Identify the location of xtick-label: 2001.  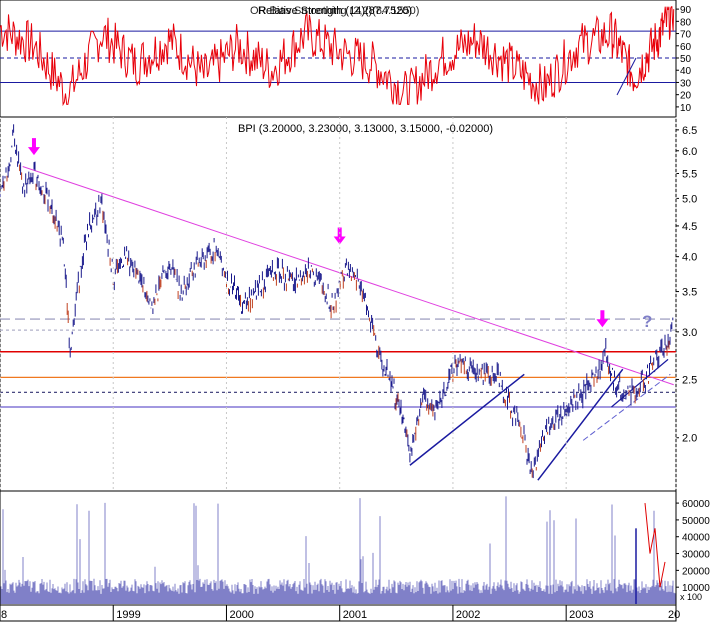
(355, 615).